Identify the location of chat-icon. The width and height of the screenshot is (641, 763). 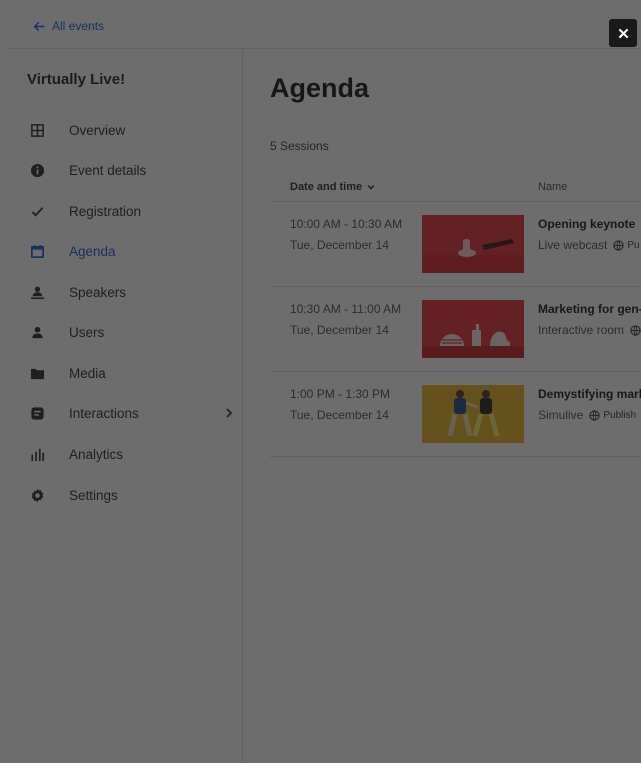
(37, 413).